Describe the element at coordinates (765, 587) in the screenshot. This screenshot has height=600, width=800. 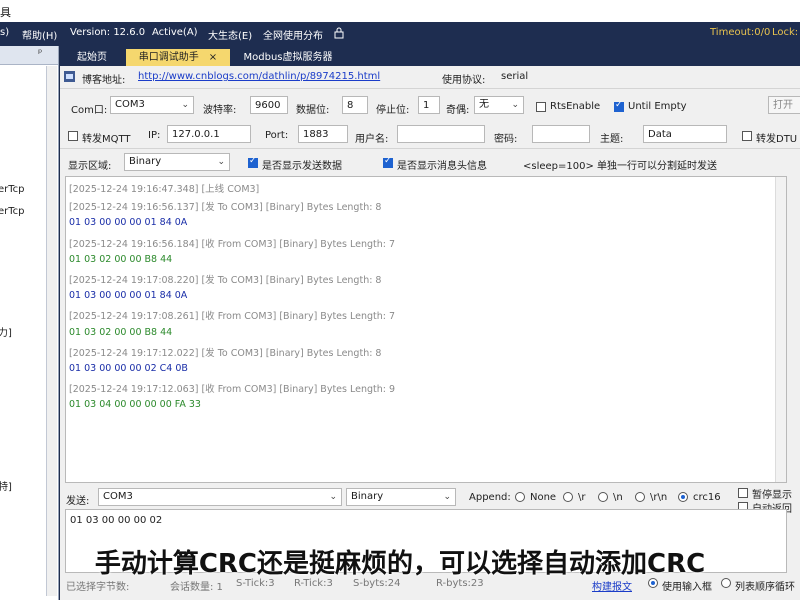
I see `list-loop-label: 列表顺序循环` at that location.